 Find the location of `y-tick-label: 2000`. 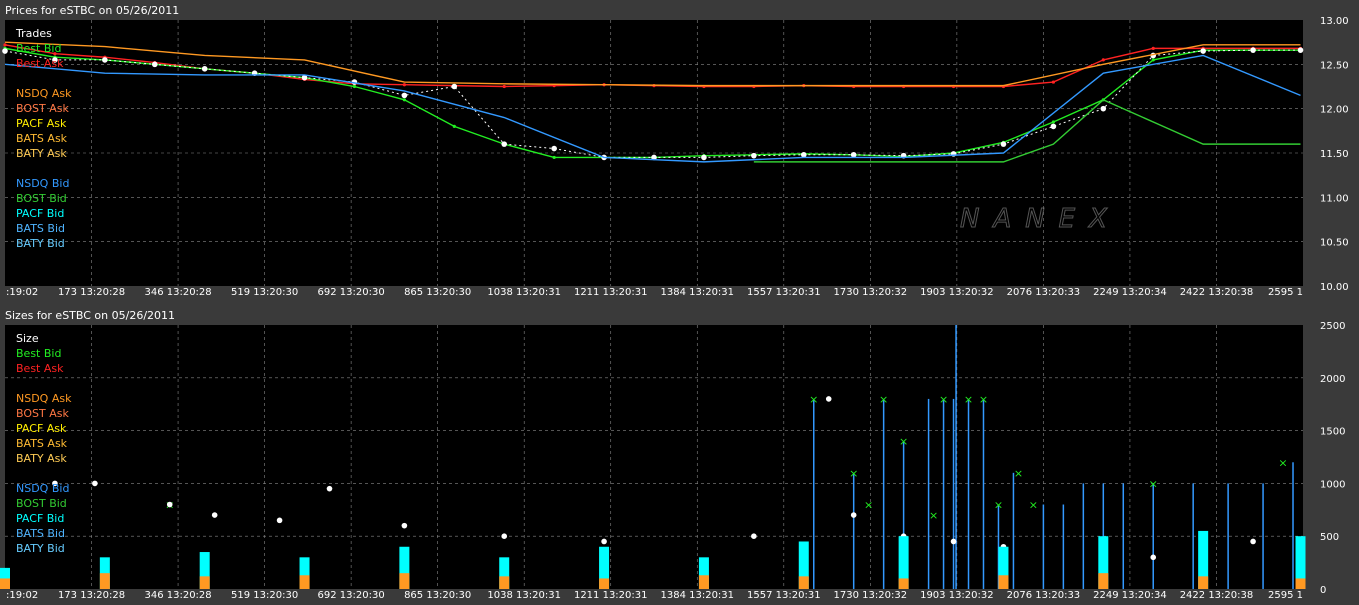

y-tick-label: 2000 is located at coordinates (1332, 379).